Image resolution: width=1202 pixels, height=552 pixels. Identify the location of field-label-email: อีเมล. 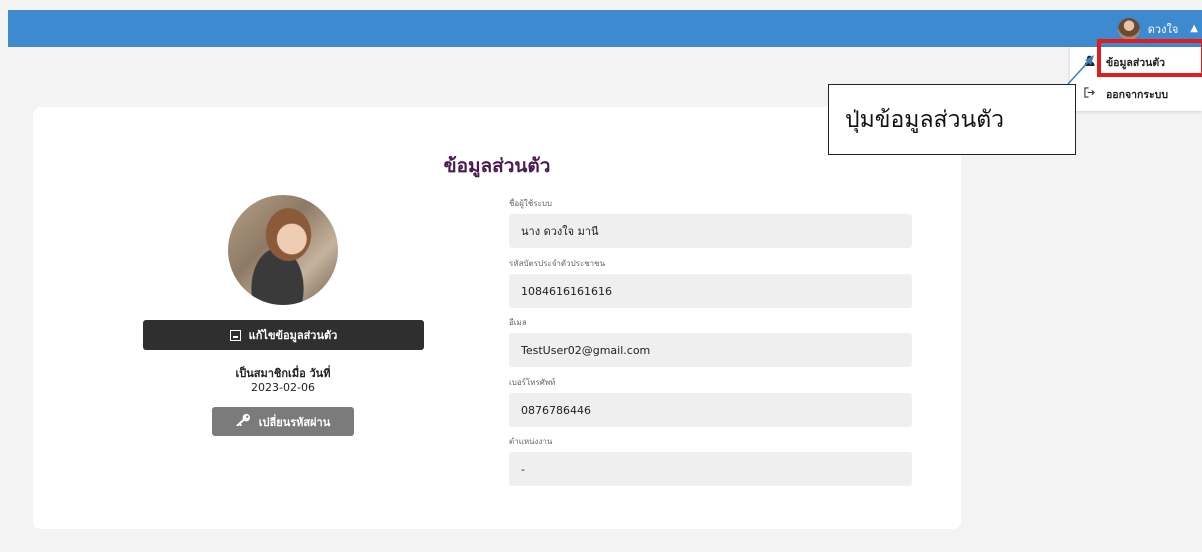
(518, 322).